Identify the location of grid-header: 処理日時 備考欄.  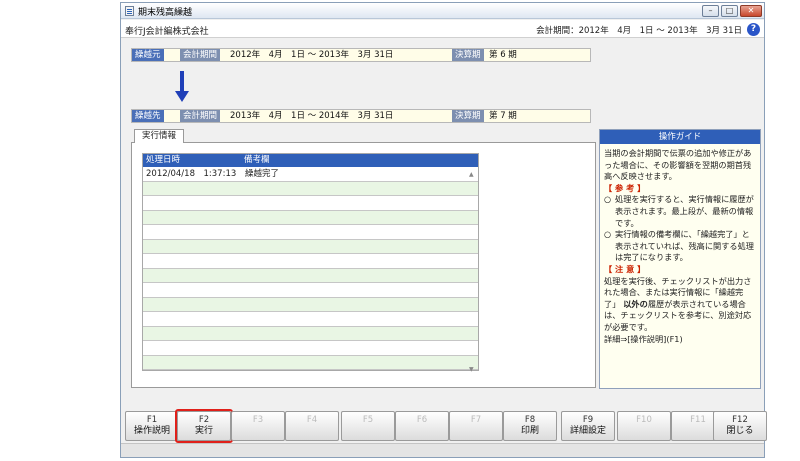
(310, 160).